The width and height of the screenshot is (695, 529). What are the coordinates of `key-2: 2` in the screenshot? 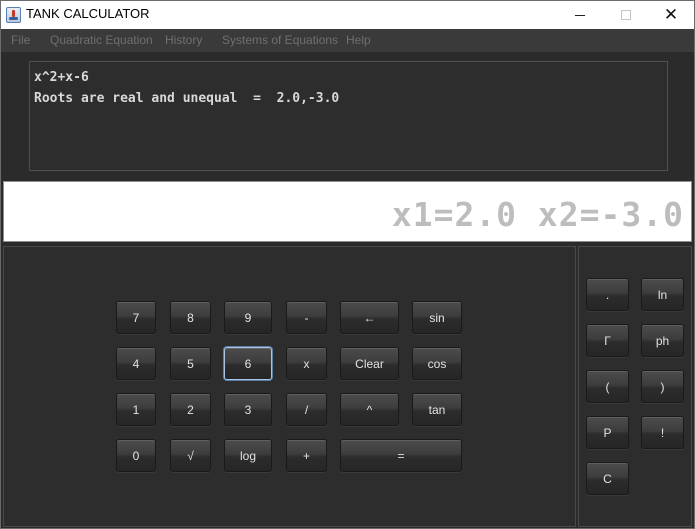 It's located at (190, 409).